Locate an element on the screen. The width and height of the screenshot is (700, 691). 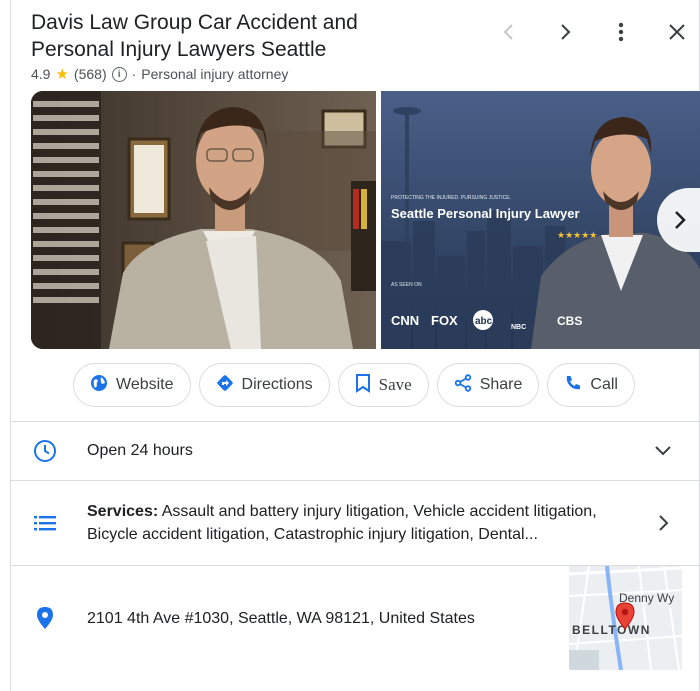
promo-seen-on: AS SEEN ON is located at coordinates (406, 285).